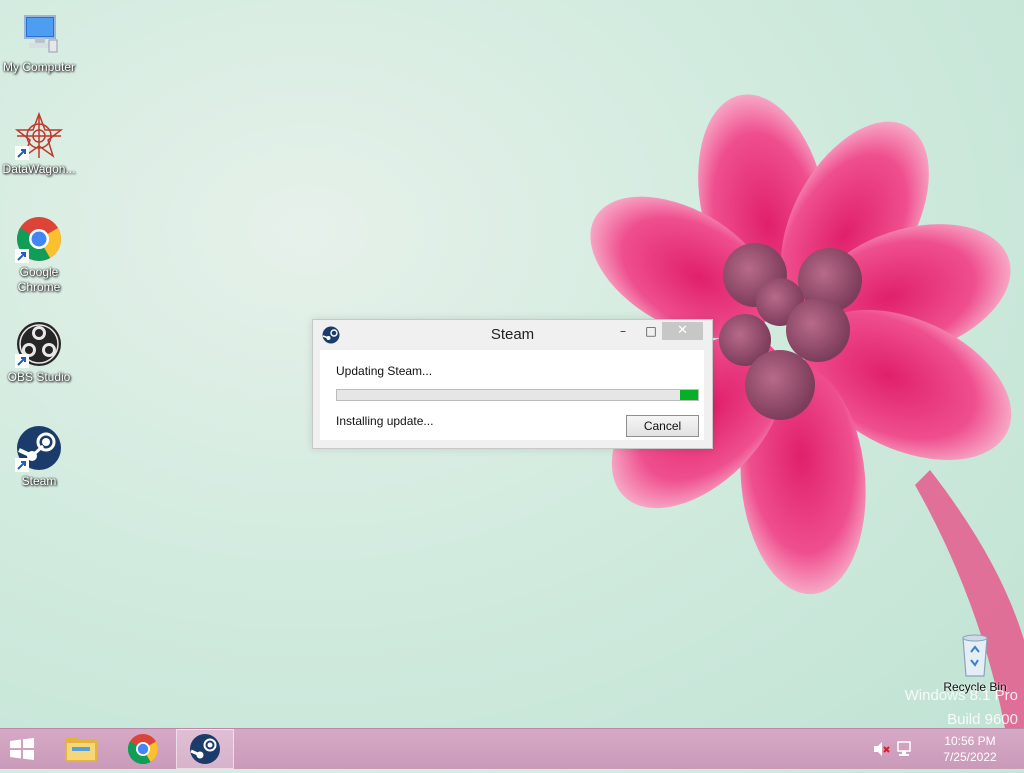 This screenshot has width=1024, height=773. Describe the element at coordinates (970, 757) in the screenshot. I see `clock-date: 7/25/2022` at that location.